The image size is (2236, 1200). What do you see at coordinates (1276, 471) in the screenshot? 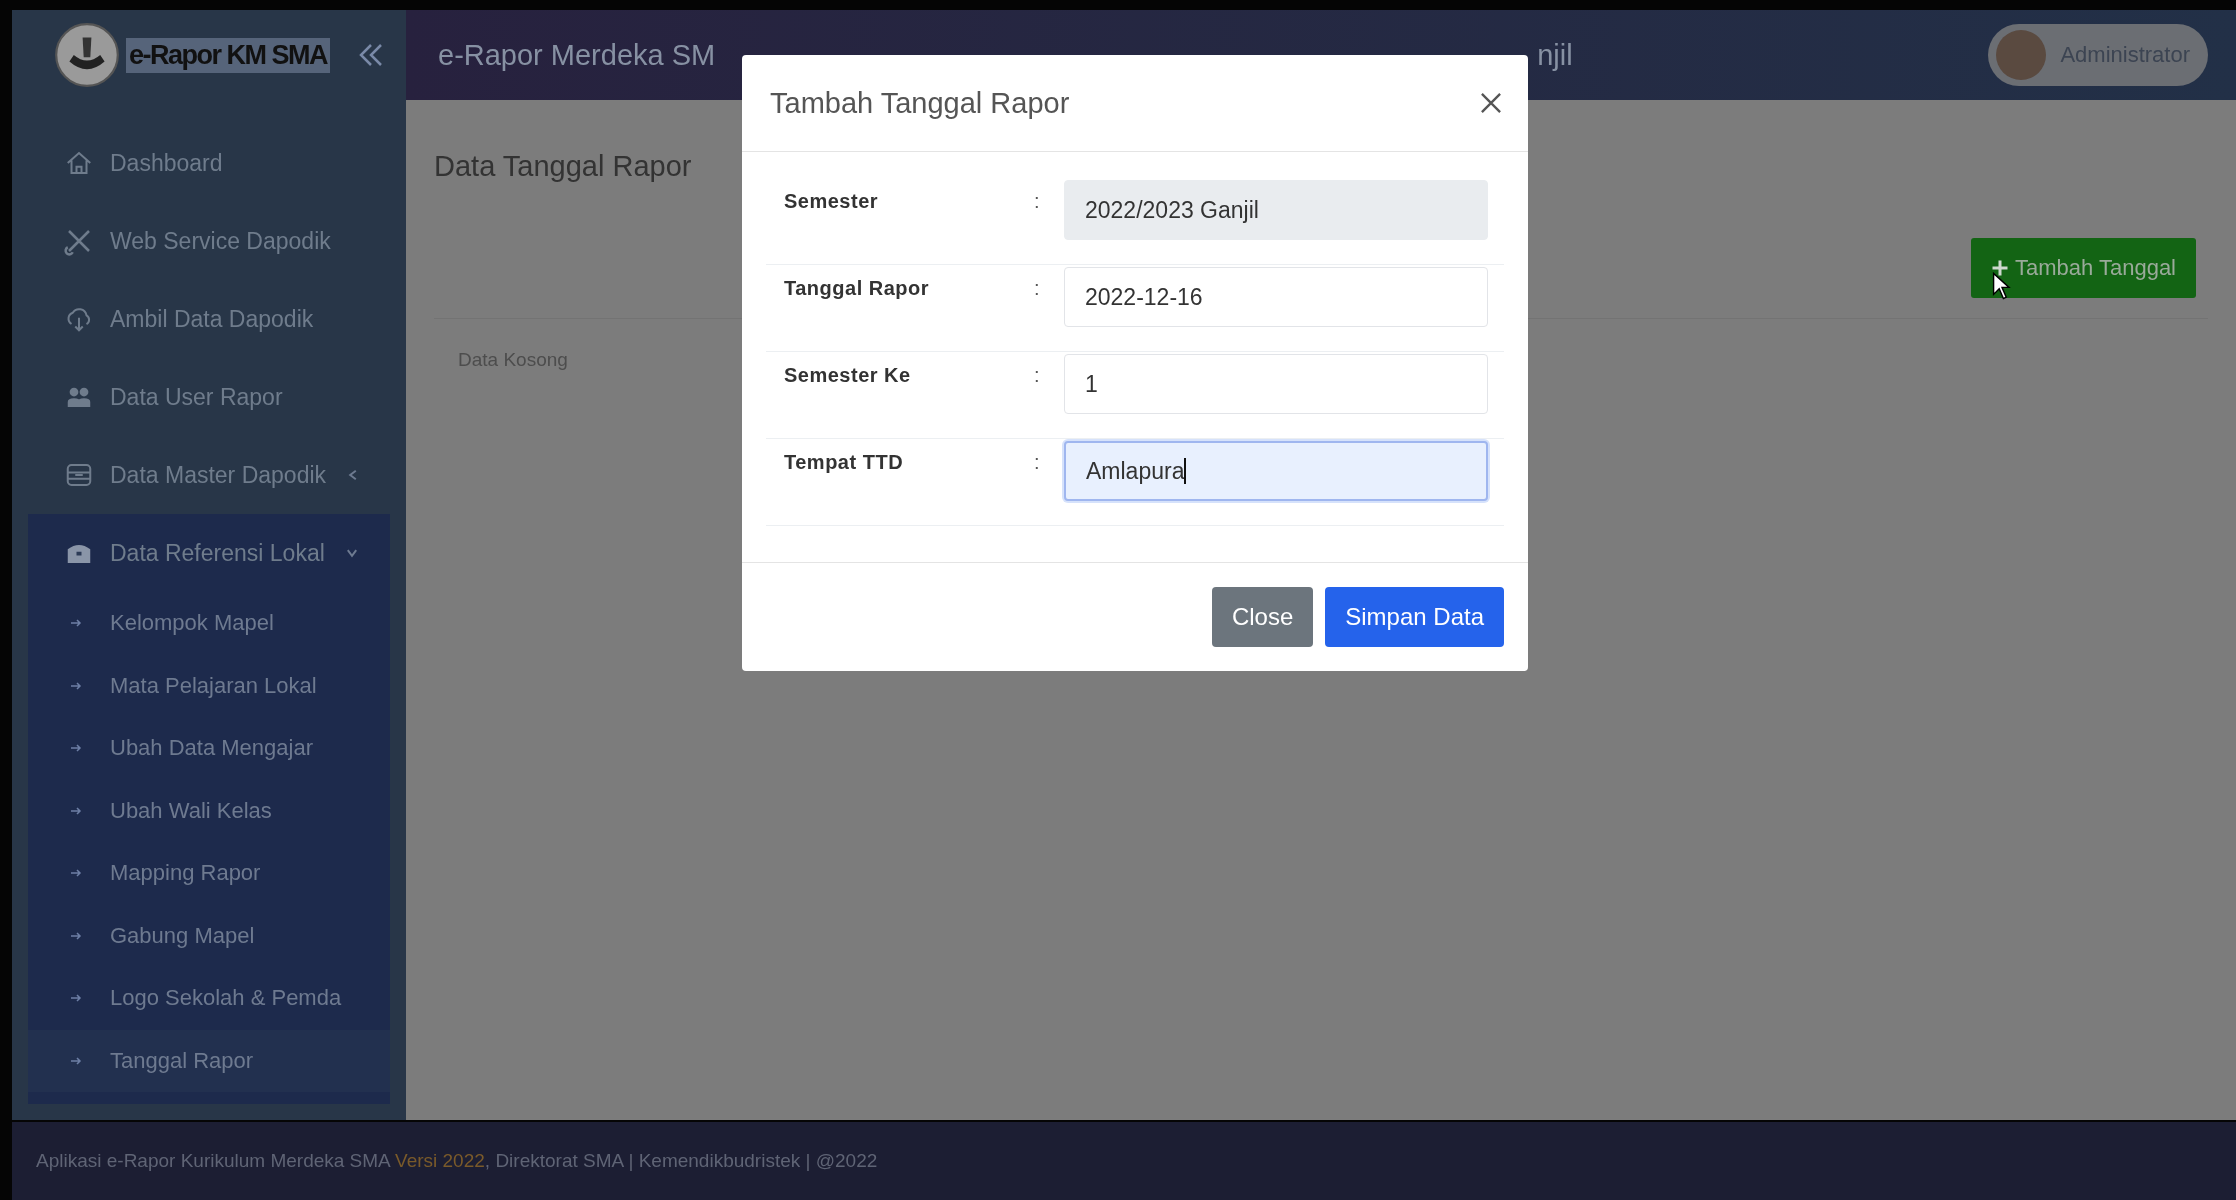
I see `input-field: Amlapura` at bounding box center [1276, 471].